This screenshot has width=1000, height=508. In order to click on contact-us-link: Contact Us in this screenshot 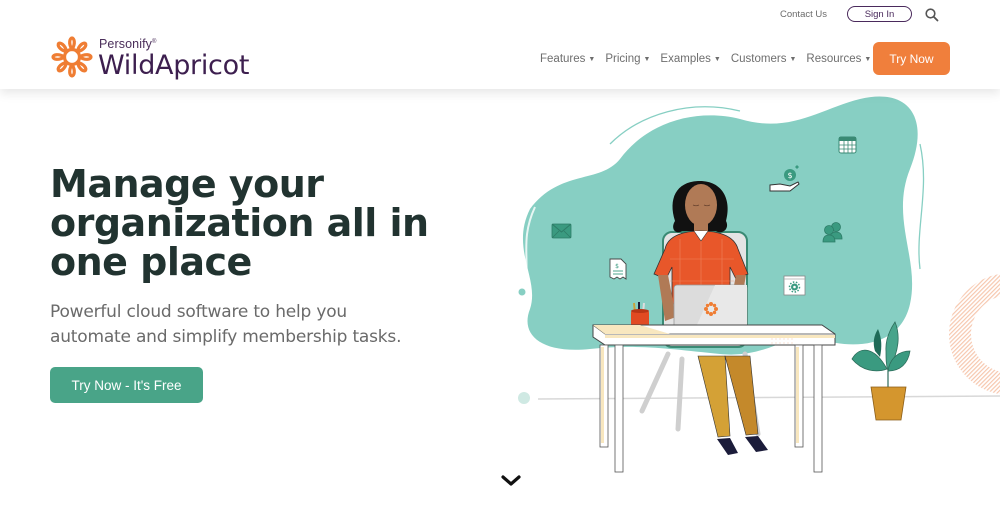, I will do `click(803, 14)`.